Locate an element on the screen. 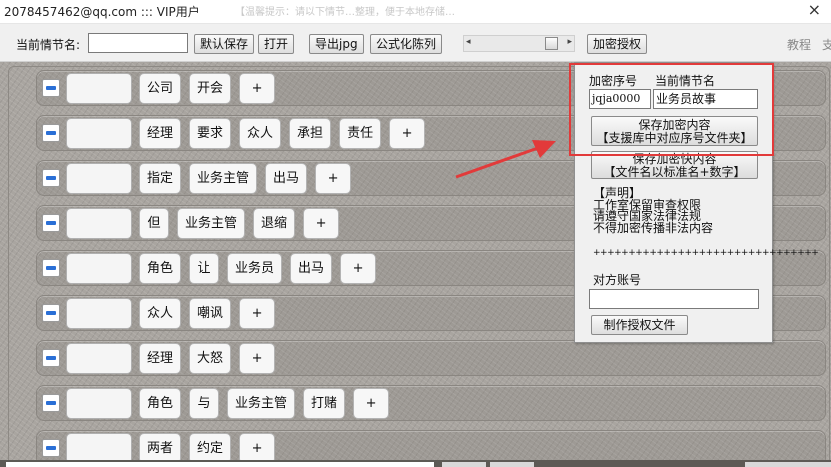  bottom-input-field is located at coordinates (220, 464).